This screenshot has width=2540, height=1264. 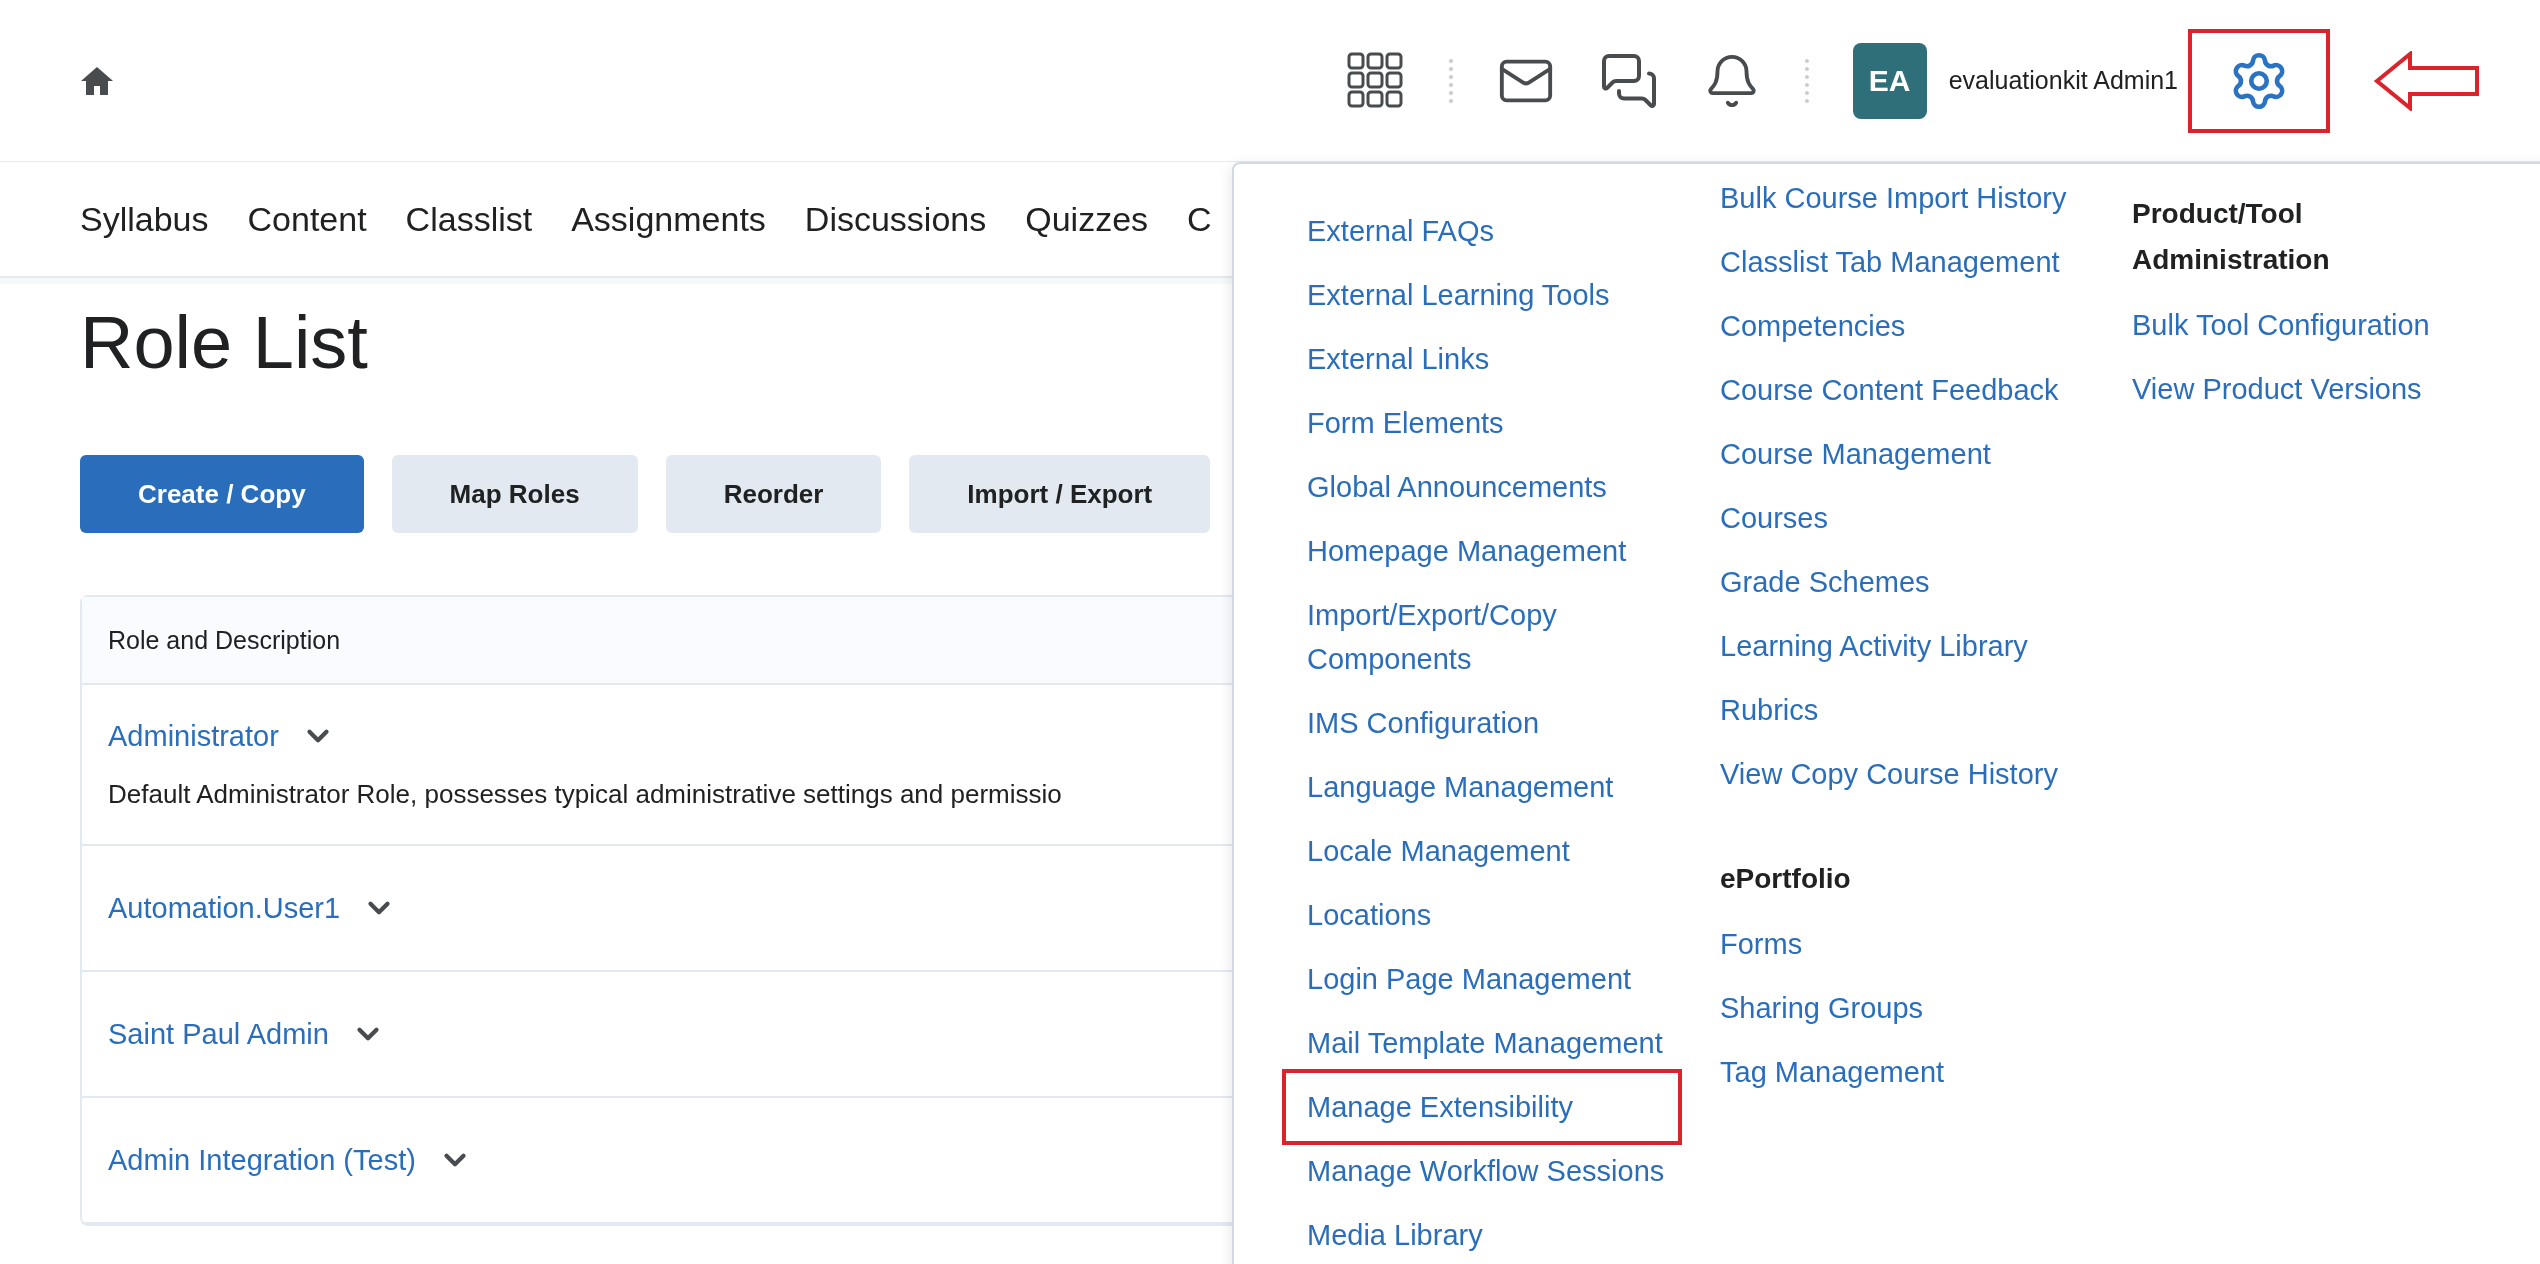 I want to click on menu-link: Course Management, so click(x=1915, y=454).